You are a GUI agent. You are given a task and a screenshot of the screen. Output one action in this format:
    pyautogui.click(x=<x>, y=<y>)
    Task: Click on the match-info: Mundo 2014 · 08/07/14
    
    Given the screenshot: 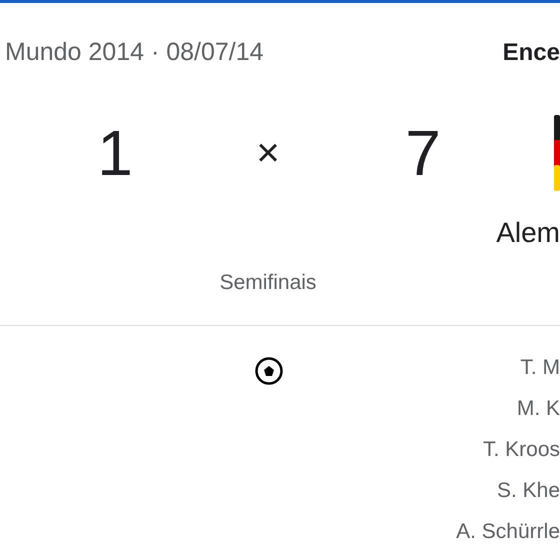 What is the action you would take?
    pyautogui.click(x=134, y=52)
    